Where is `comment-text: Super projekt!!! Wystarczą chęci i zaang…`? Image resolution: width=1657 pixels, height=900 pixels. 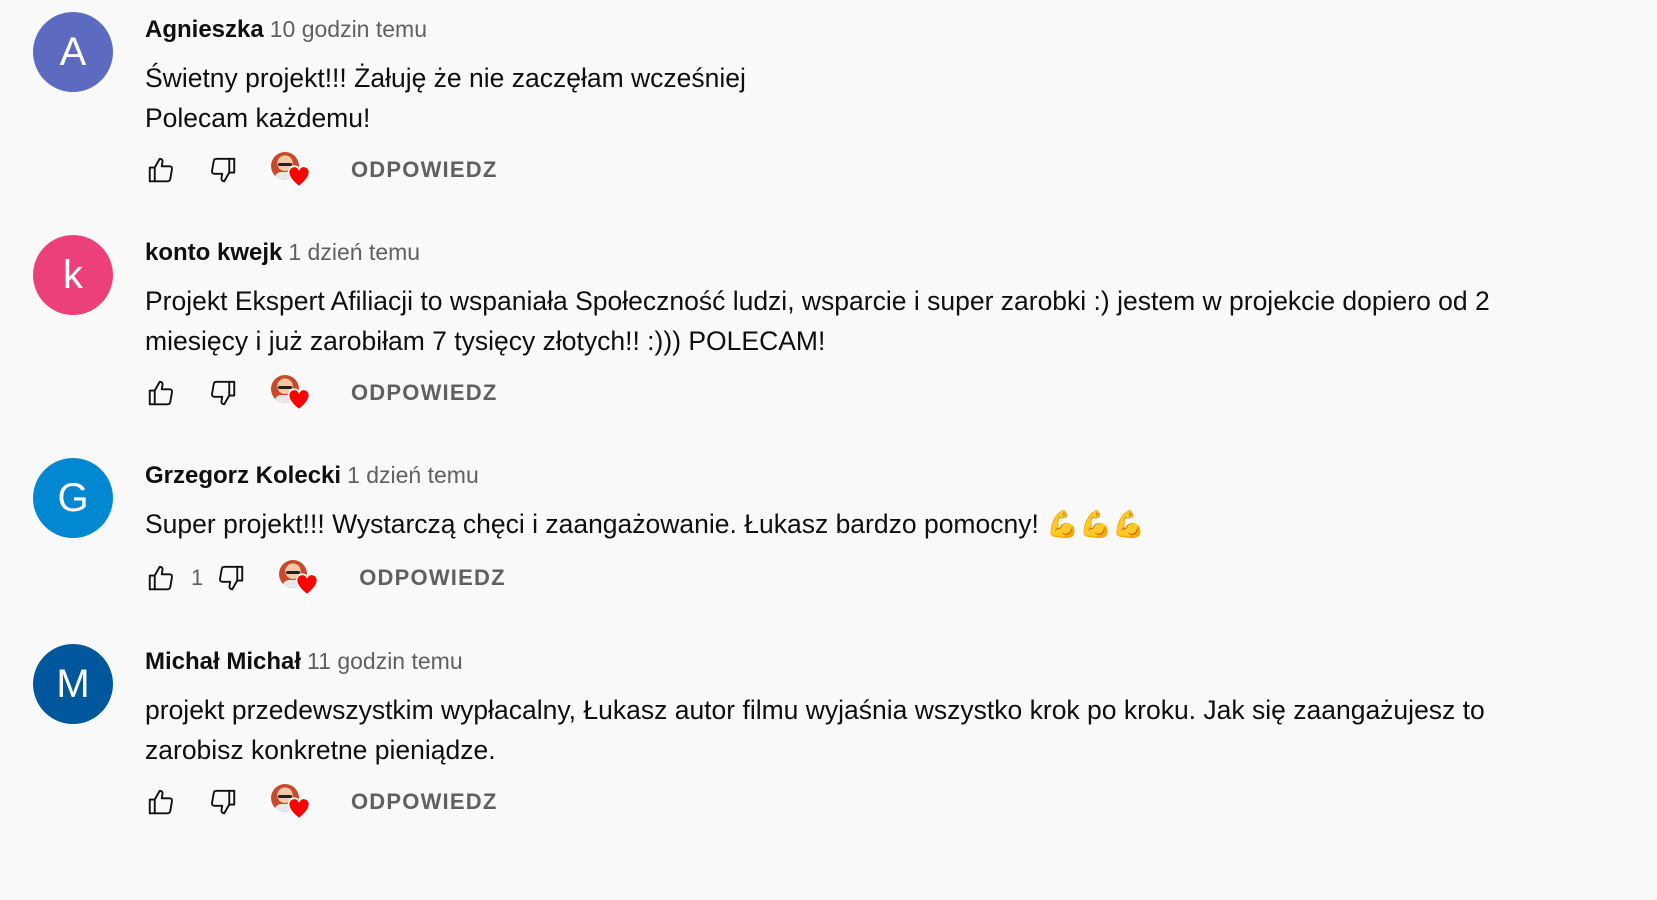 comment-text: Super projekt!!! Wystarczą chęci i zaang… is located at coordinates (645, 524).